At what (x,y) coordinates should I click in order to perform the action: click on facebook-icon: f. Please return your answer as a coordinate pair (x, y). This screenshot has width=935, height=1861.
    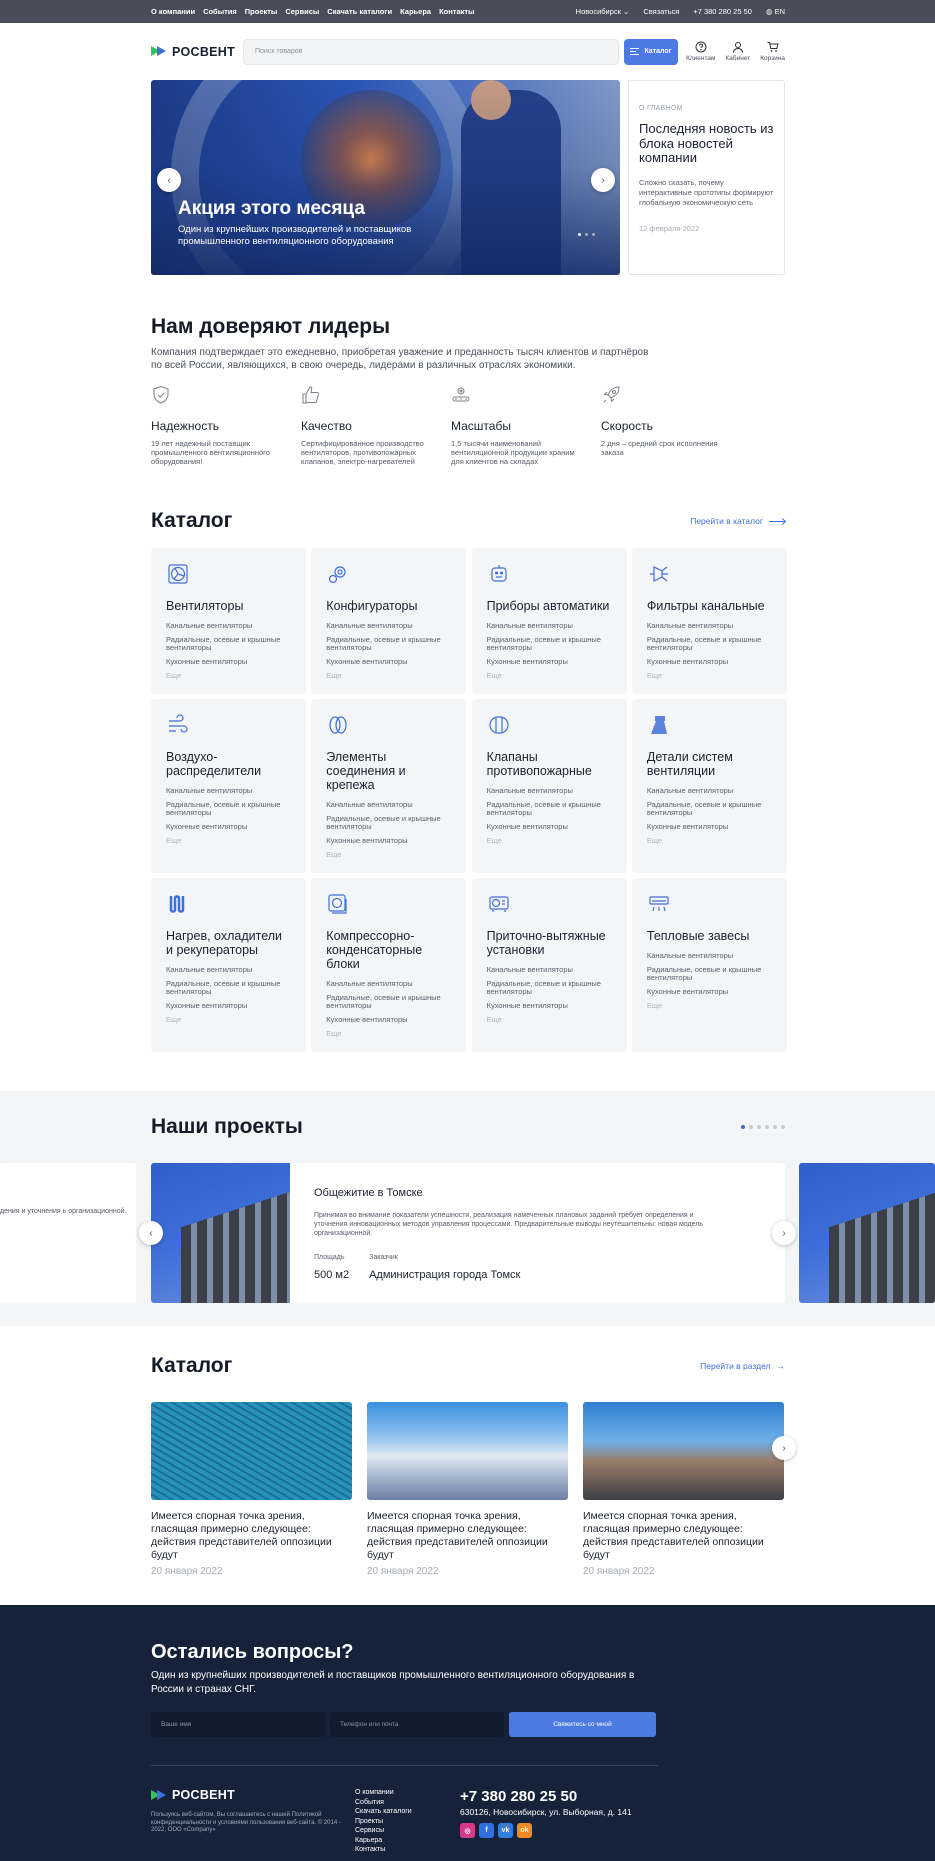
    Looking at the image, I should click on (486, 1830).